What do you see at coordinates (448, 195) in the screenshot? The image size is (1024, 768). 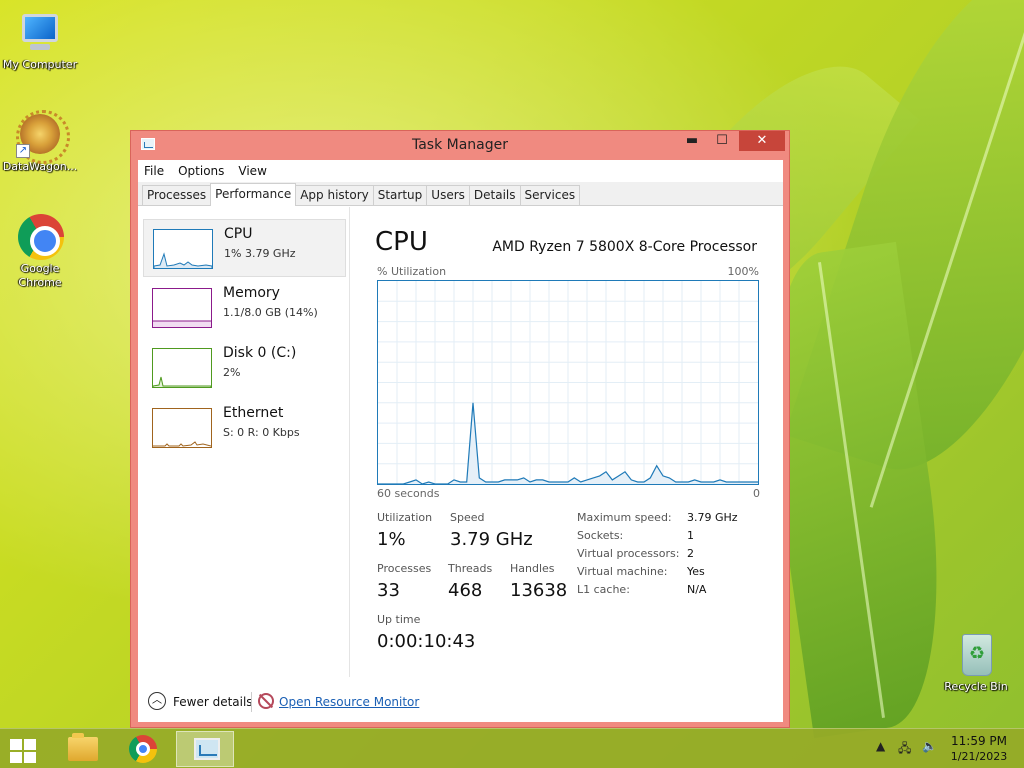 I see `tab-users: Users` at bounding box center [448, 195].